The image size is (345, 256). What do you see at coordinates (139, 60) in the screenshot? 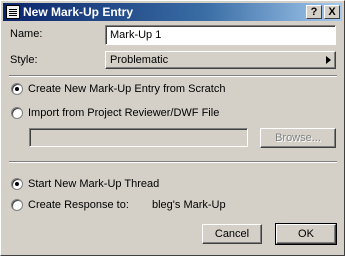
I see `style-dropdown-value: Problematic` at bounding box center [139, 60].